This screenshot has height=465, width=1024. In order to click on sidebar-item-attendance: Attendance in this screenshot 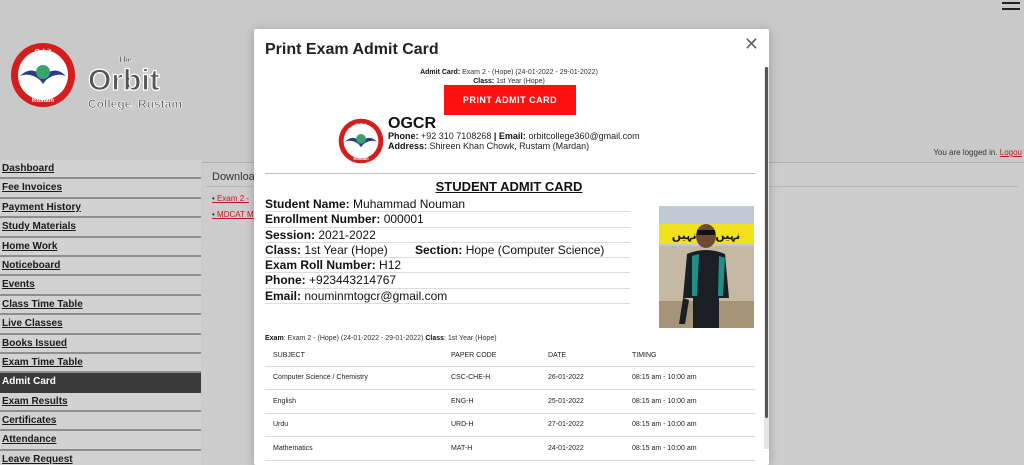, I will do `click(100, 441)`.